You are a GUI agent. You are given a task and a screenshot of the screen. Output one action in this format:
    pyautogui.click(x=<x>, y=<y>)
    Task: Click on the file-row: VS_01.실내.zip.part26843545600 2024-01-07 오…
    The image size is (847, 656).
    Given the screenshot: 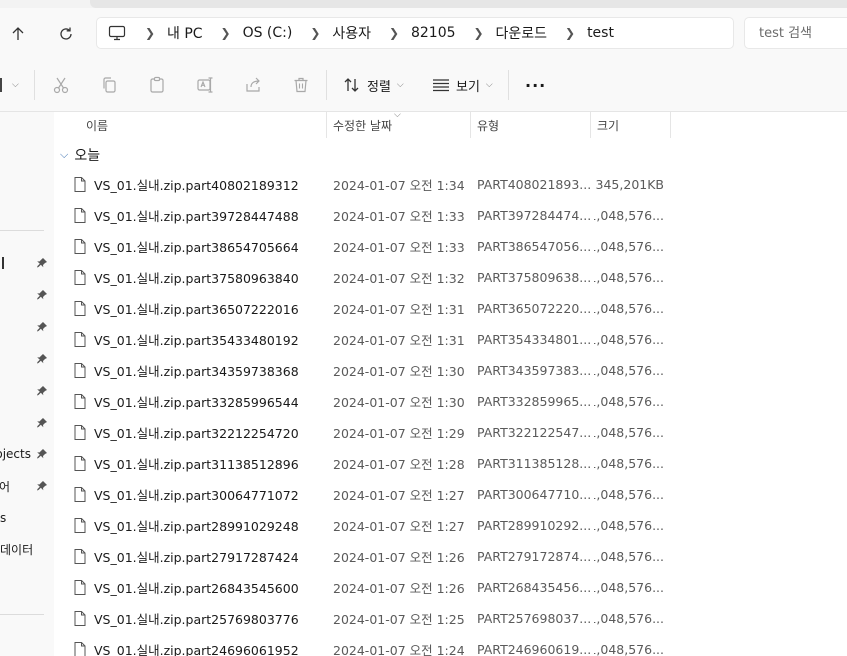 What is the action you would take?
    pyautogui.click(x=450, y=587)
    